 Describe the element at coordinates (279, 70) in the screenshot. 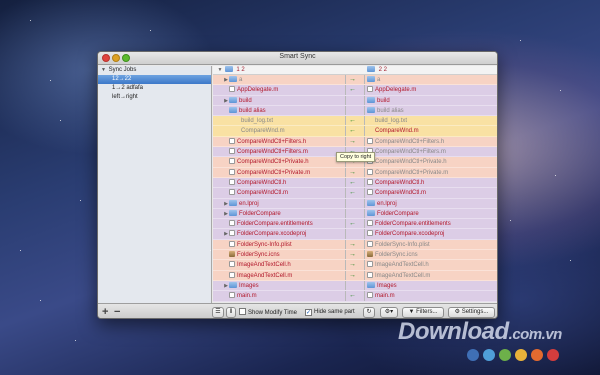

I see `left-folder-header: ▼ 1 2` at that location.